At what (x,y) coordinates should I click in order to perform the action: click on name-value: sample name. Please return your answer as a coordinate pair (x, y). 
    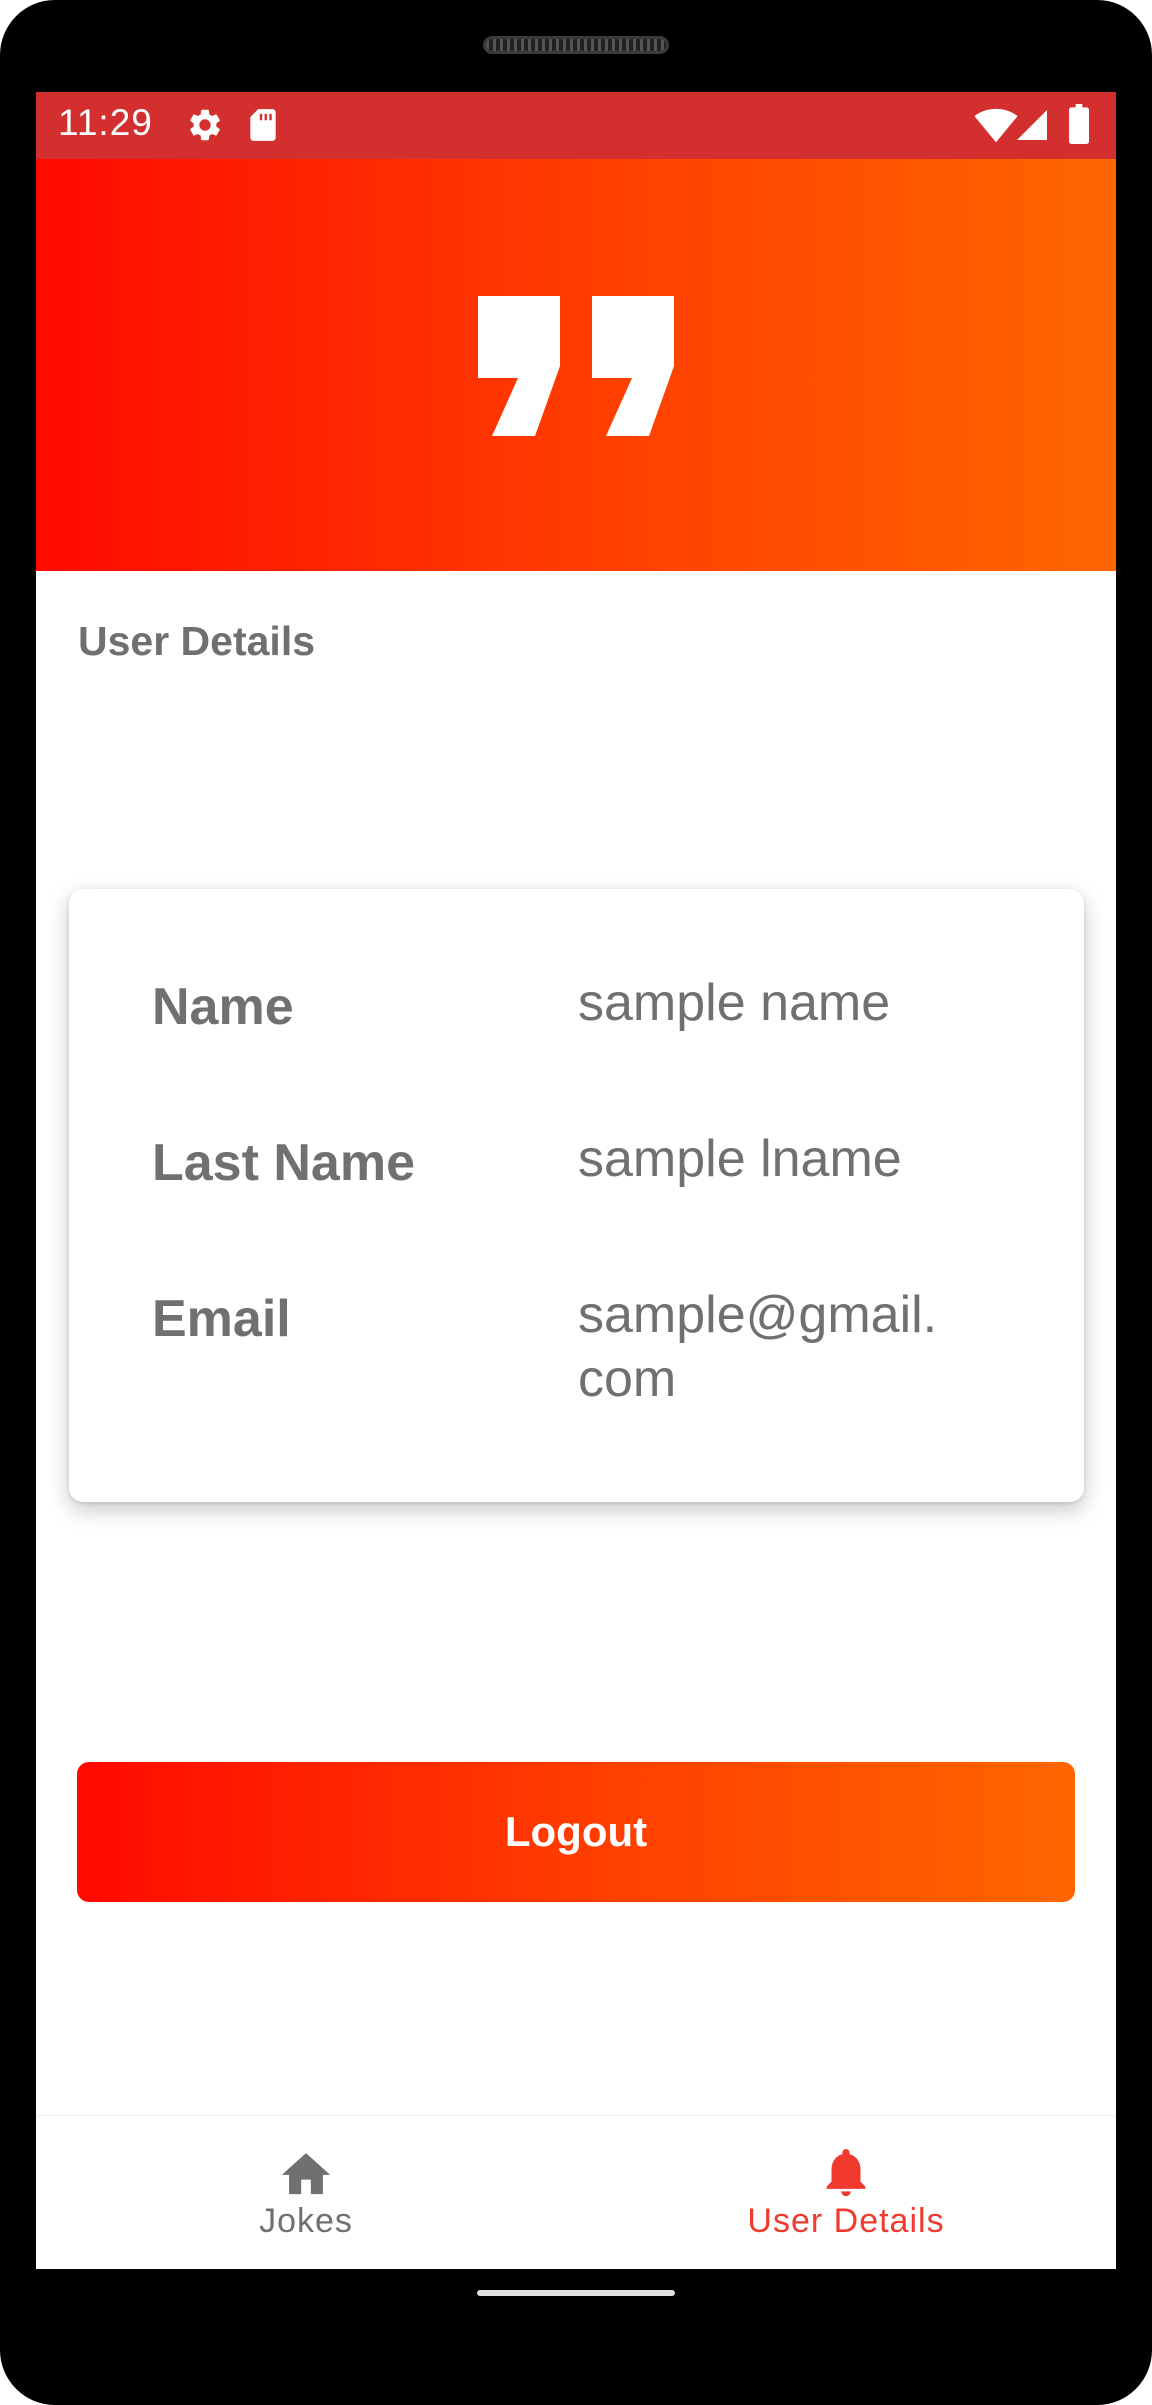
    Looking at the image, I should click on (734, 1003).